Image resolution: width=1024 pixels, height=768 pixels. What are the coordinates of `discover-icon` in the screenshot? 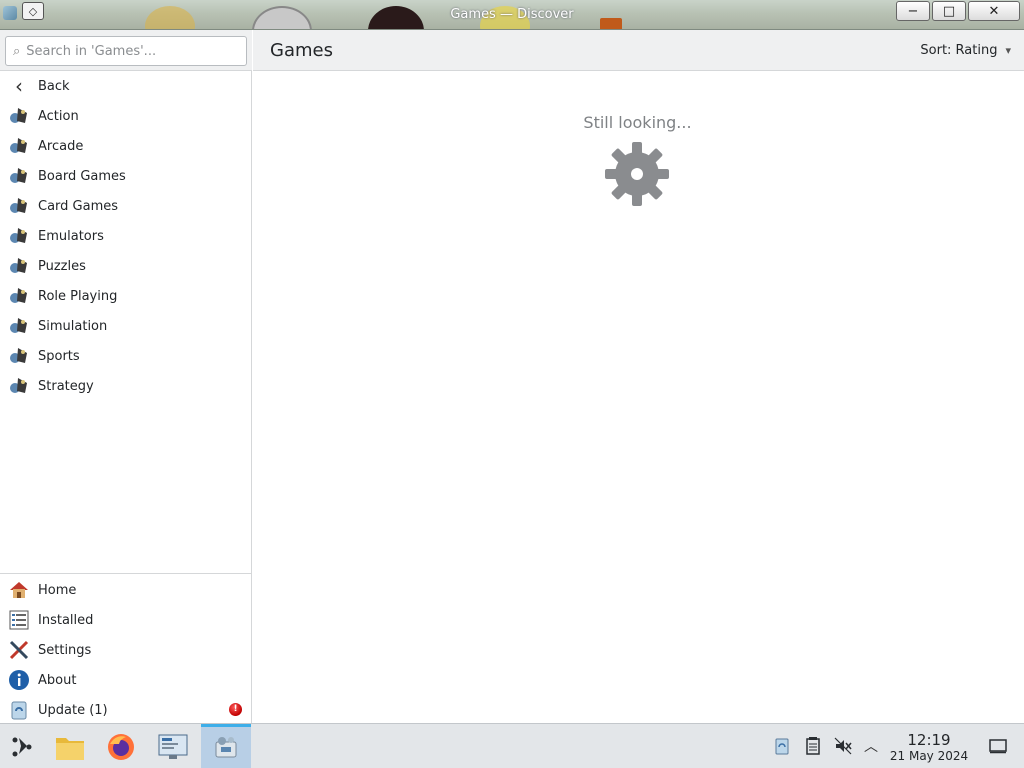 It's located at (226, 747).